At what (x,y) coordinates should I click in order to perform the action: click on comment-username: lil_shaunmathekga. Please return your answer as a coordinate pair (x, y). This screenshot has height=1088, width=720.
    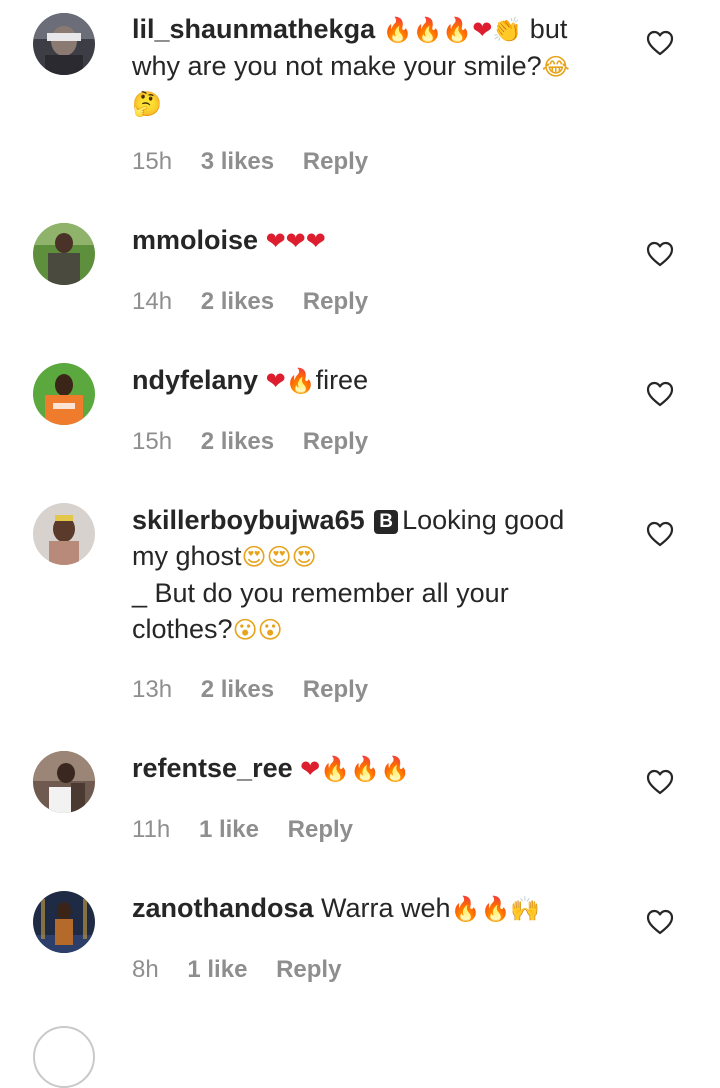
    Looking at the image, I should click on (253, 29).